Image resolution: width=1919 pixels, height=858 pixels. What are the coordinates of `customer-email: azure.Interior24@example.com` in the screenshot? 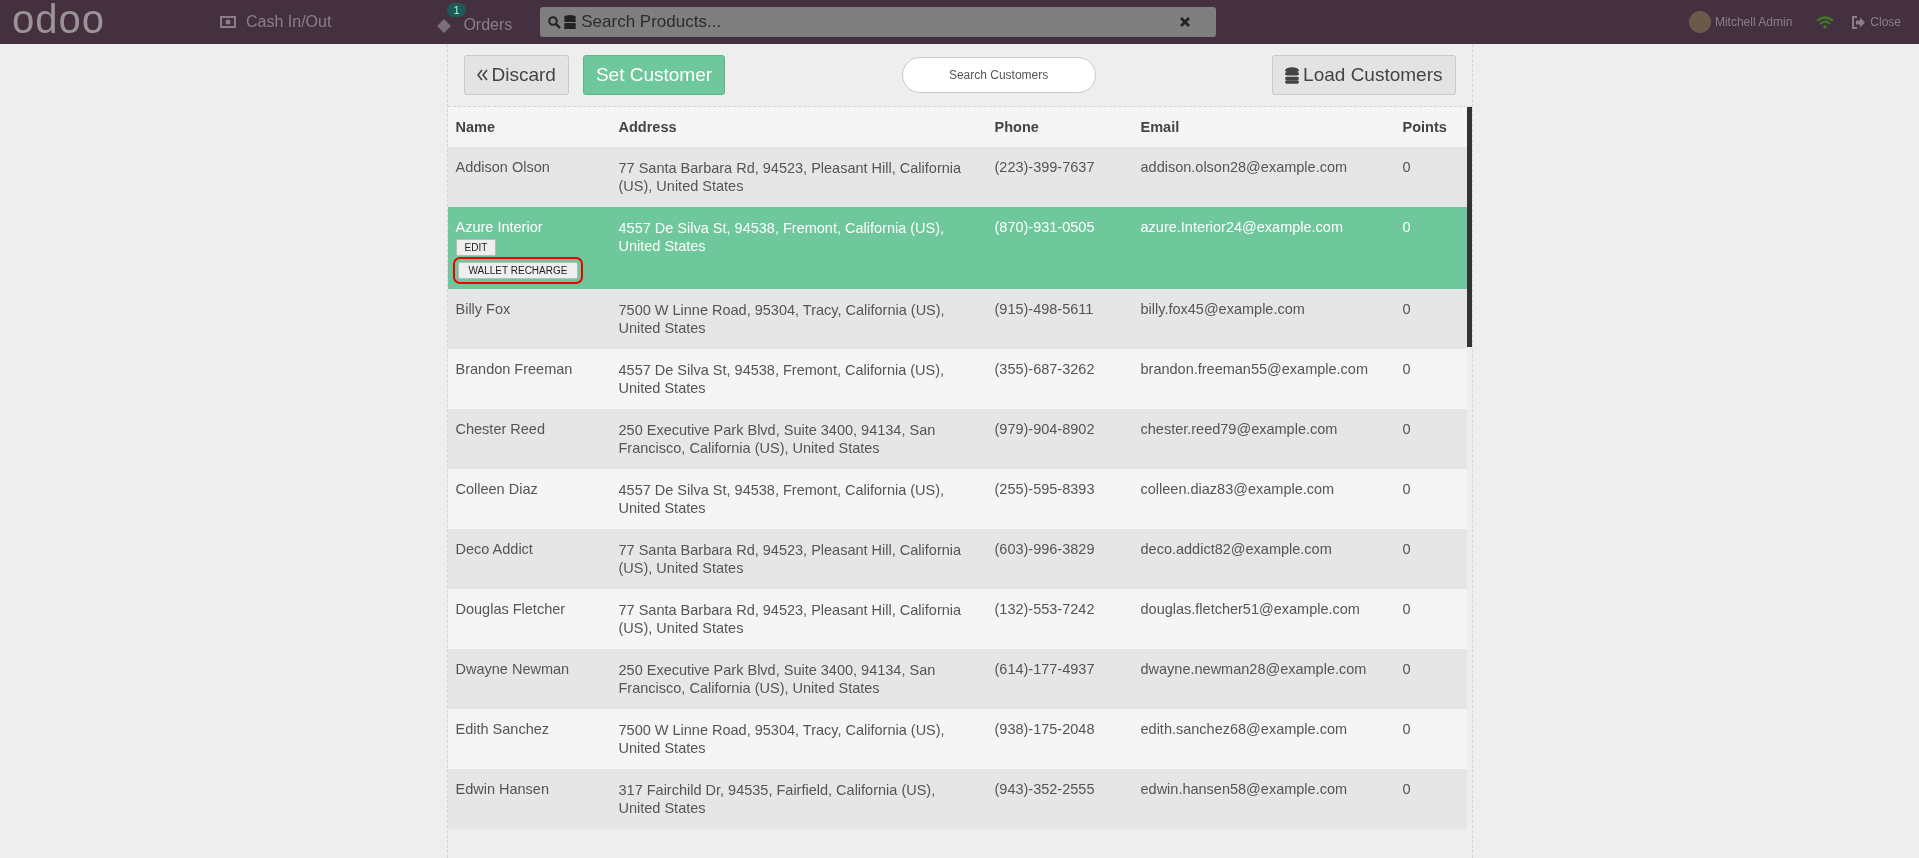 It's located at (1241, 227).